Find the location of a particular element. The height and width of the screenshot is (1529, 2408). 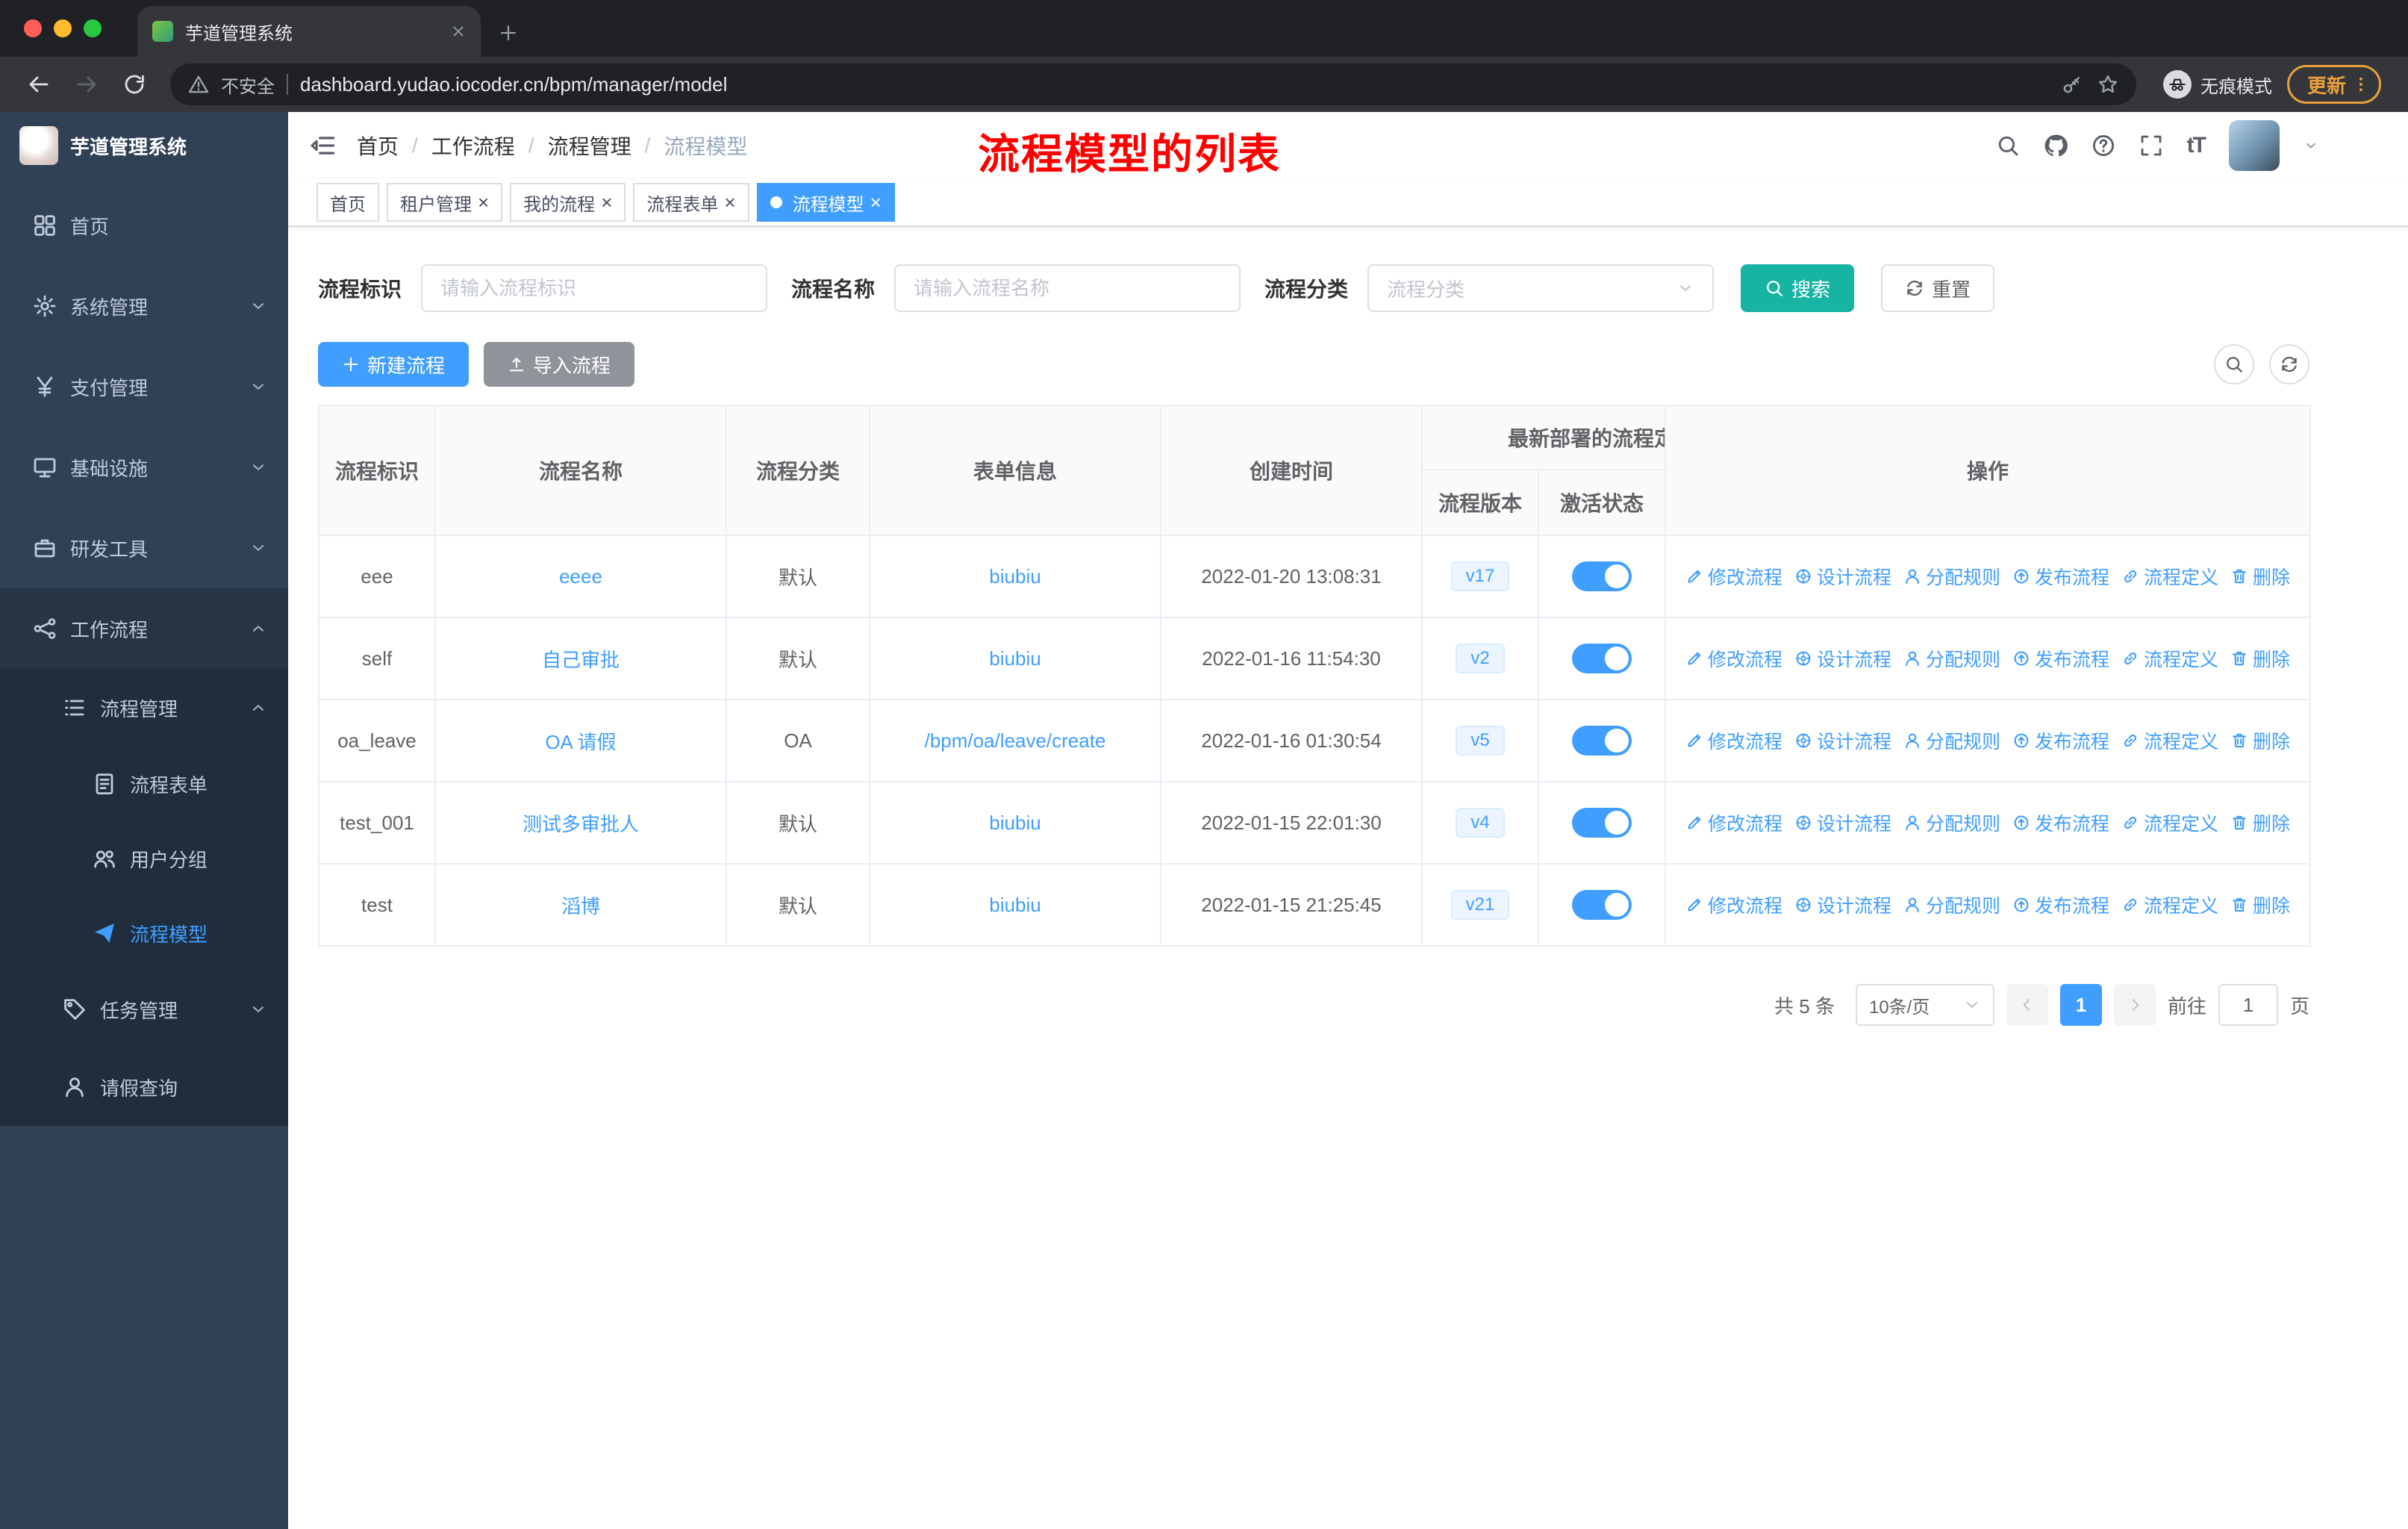

form-link: /bpm/oa/leave/create is located at coordinates (1015, 740).